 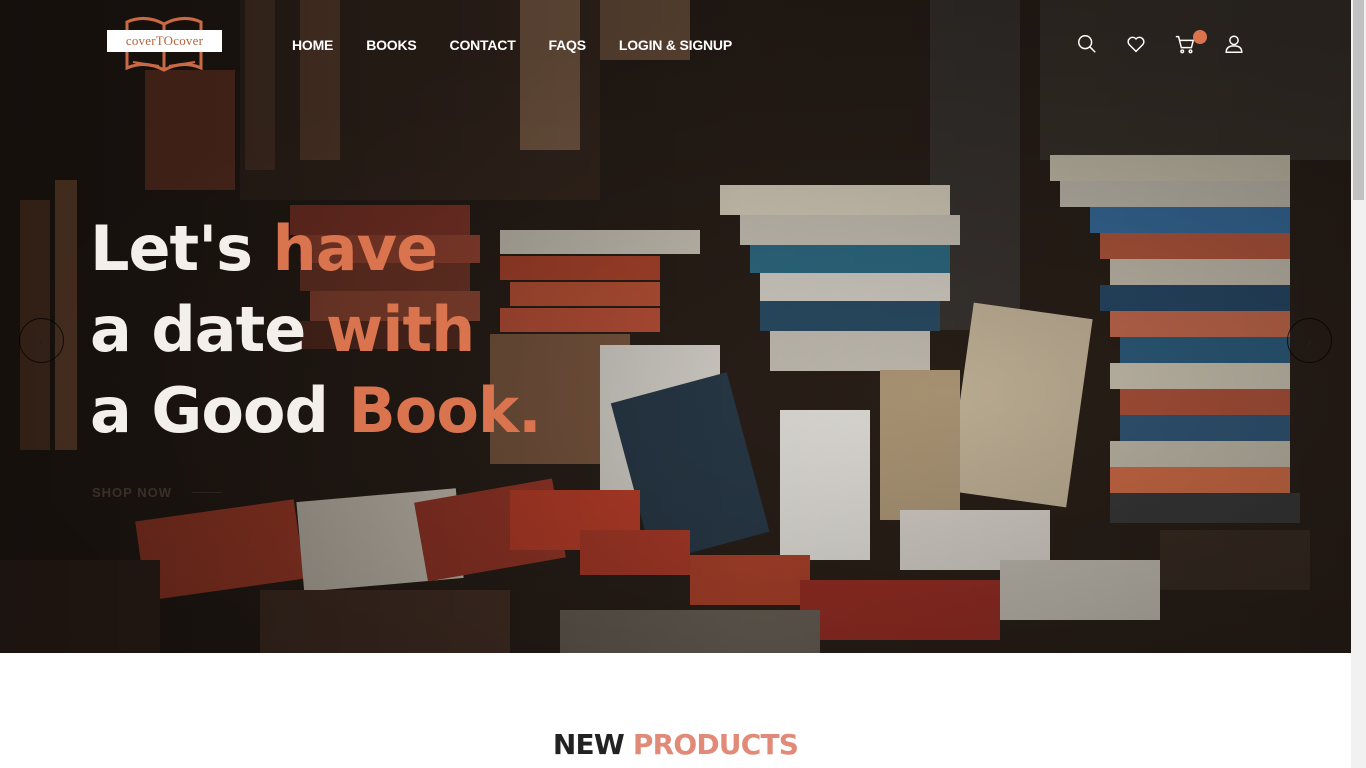 I want to click on nav-contact: CONTACT, so click(x=483, y=45).